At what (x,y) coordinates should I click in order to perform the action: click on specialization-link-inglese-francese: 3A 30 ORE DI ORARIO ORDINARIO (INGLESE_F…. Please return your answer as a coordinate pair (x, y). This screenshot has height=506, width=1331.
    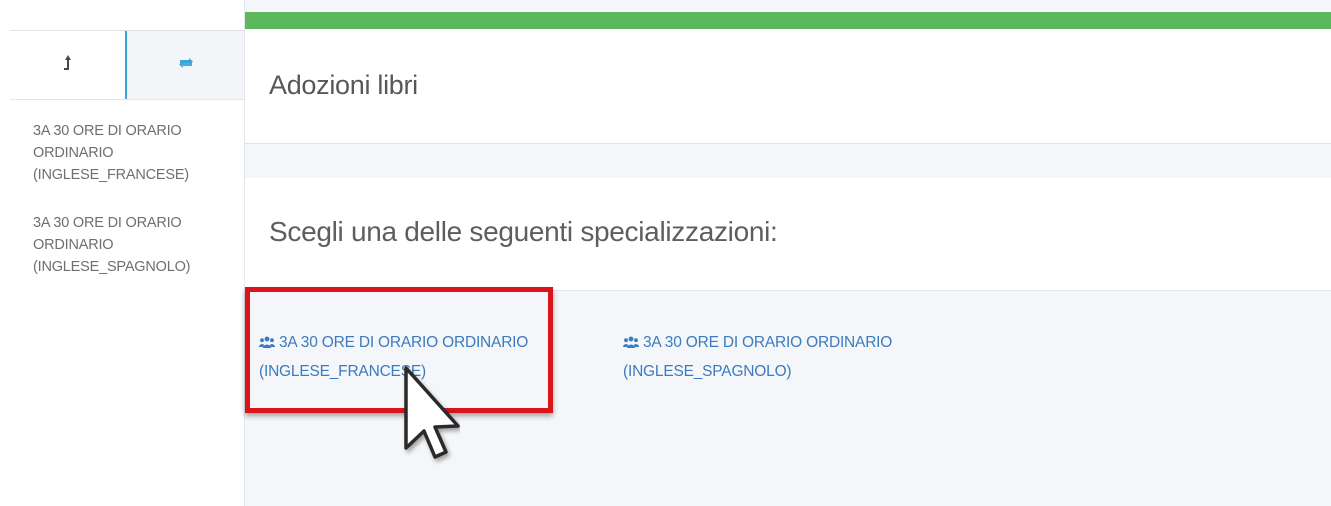
    Looking at the image, I should click on (404, 357).